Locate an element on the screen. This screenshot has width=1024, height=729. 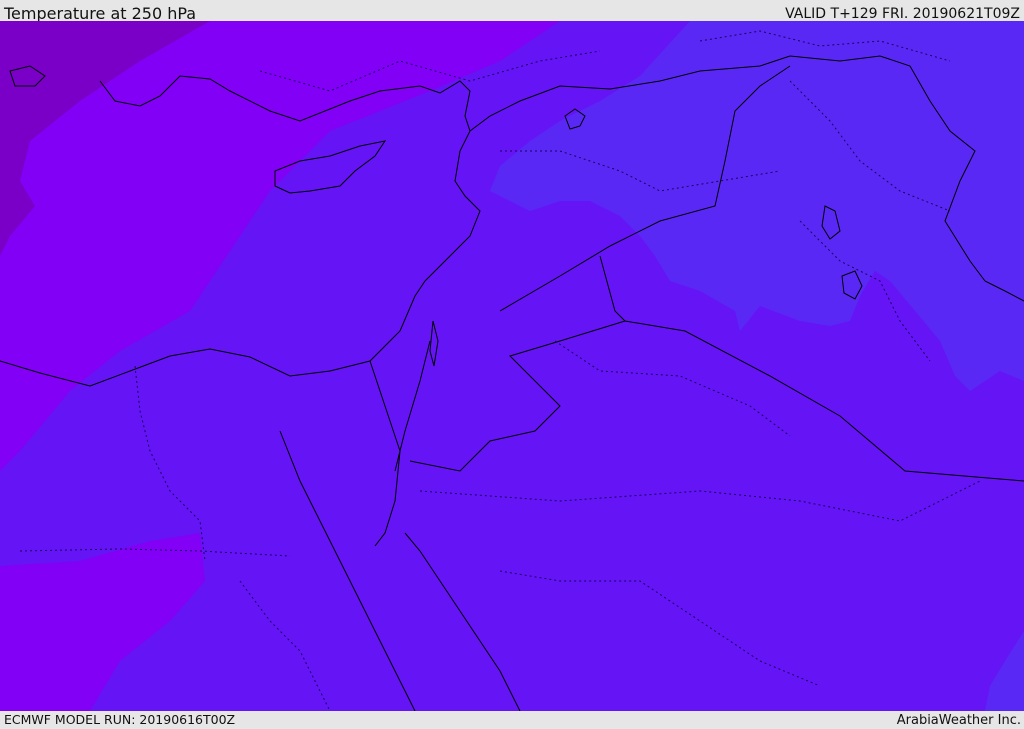
model-run-label: ECMWF MODEL RUN: 20190616T00Z is located at coordinates (120, 719).